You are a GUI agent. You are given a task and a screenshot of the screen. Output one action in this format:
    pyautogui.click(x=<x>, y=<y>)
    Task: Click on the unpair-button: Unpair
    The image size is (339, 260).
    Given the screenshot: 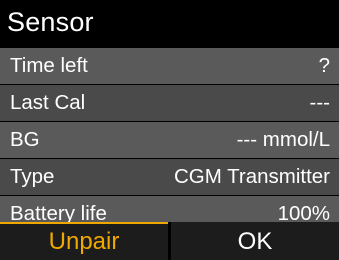 What is the action you would take?
    pyautogui.click(x=84, y=241)
    